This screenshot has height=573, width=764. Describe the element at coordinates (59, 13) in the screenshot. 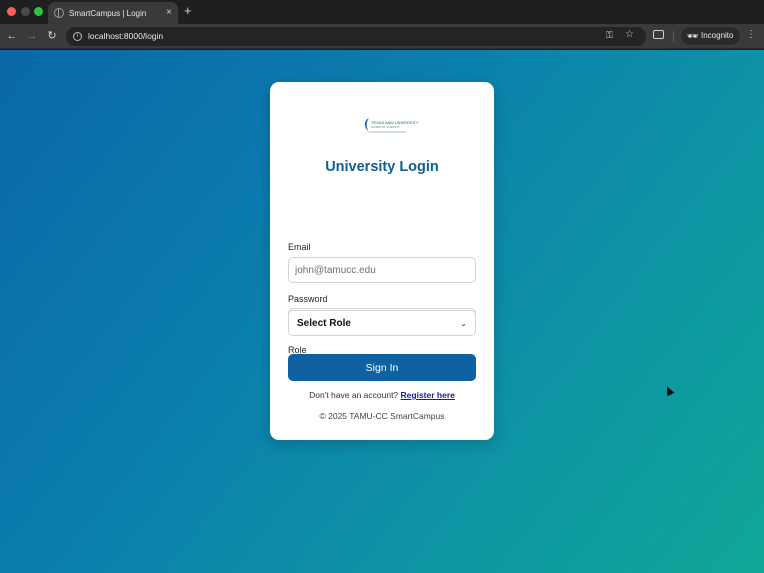

I see `globe-icon` at that location.